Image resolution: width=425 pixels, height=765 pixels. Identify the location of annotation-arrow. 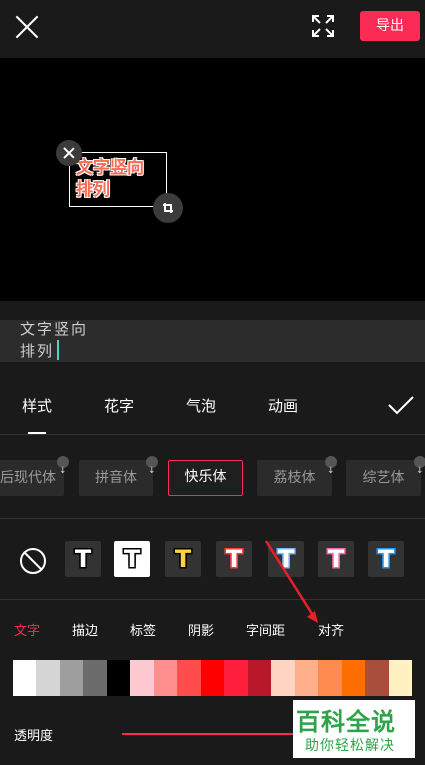
(291, 581).